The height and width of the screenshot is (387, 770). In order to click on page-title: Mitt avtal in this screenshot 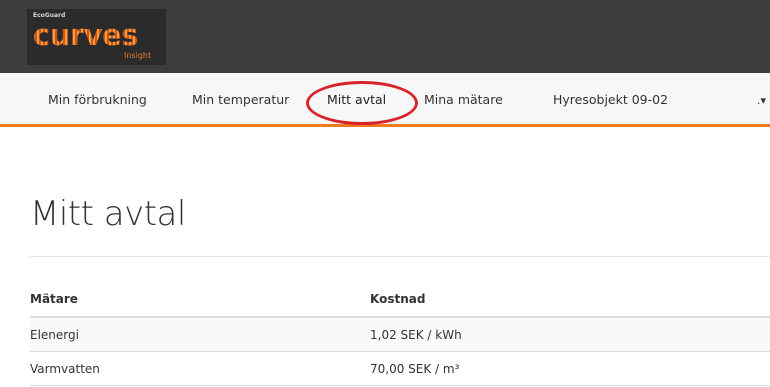, I will do `click(108, 214)`.